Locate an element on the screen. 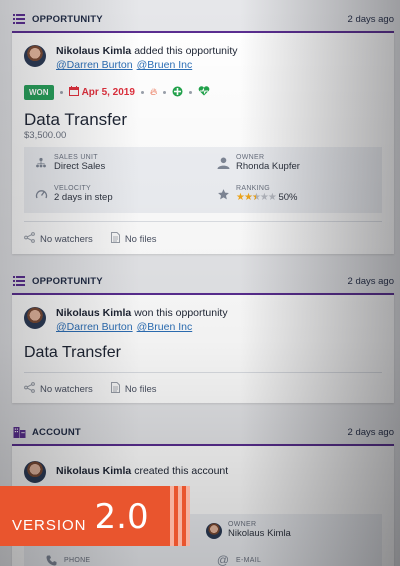 Image resolution: width=400 pixels, height=566 pixels. activity-type-label: ACCOUNT is located at coordinates (56, 432).